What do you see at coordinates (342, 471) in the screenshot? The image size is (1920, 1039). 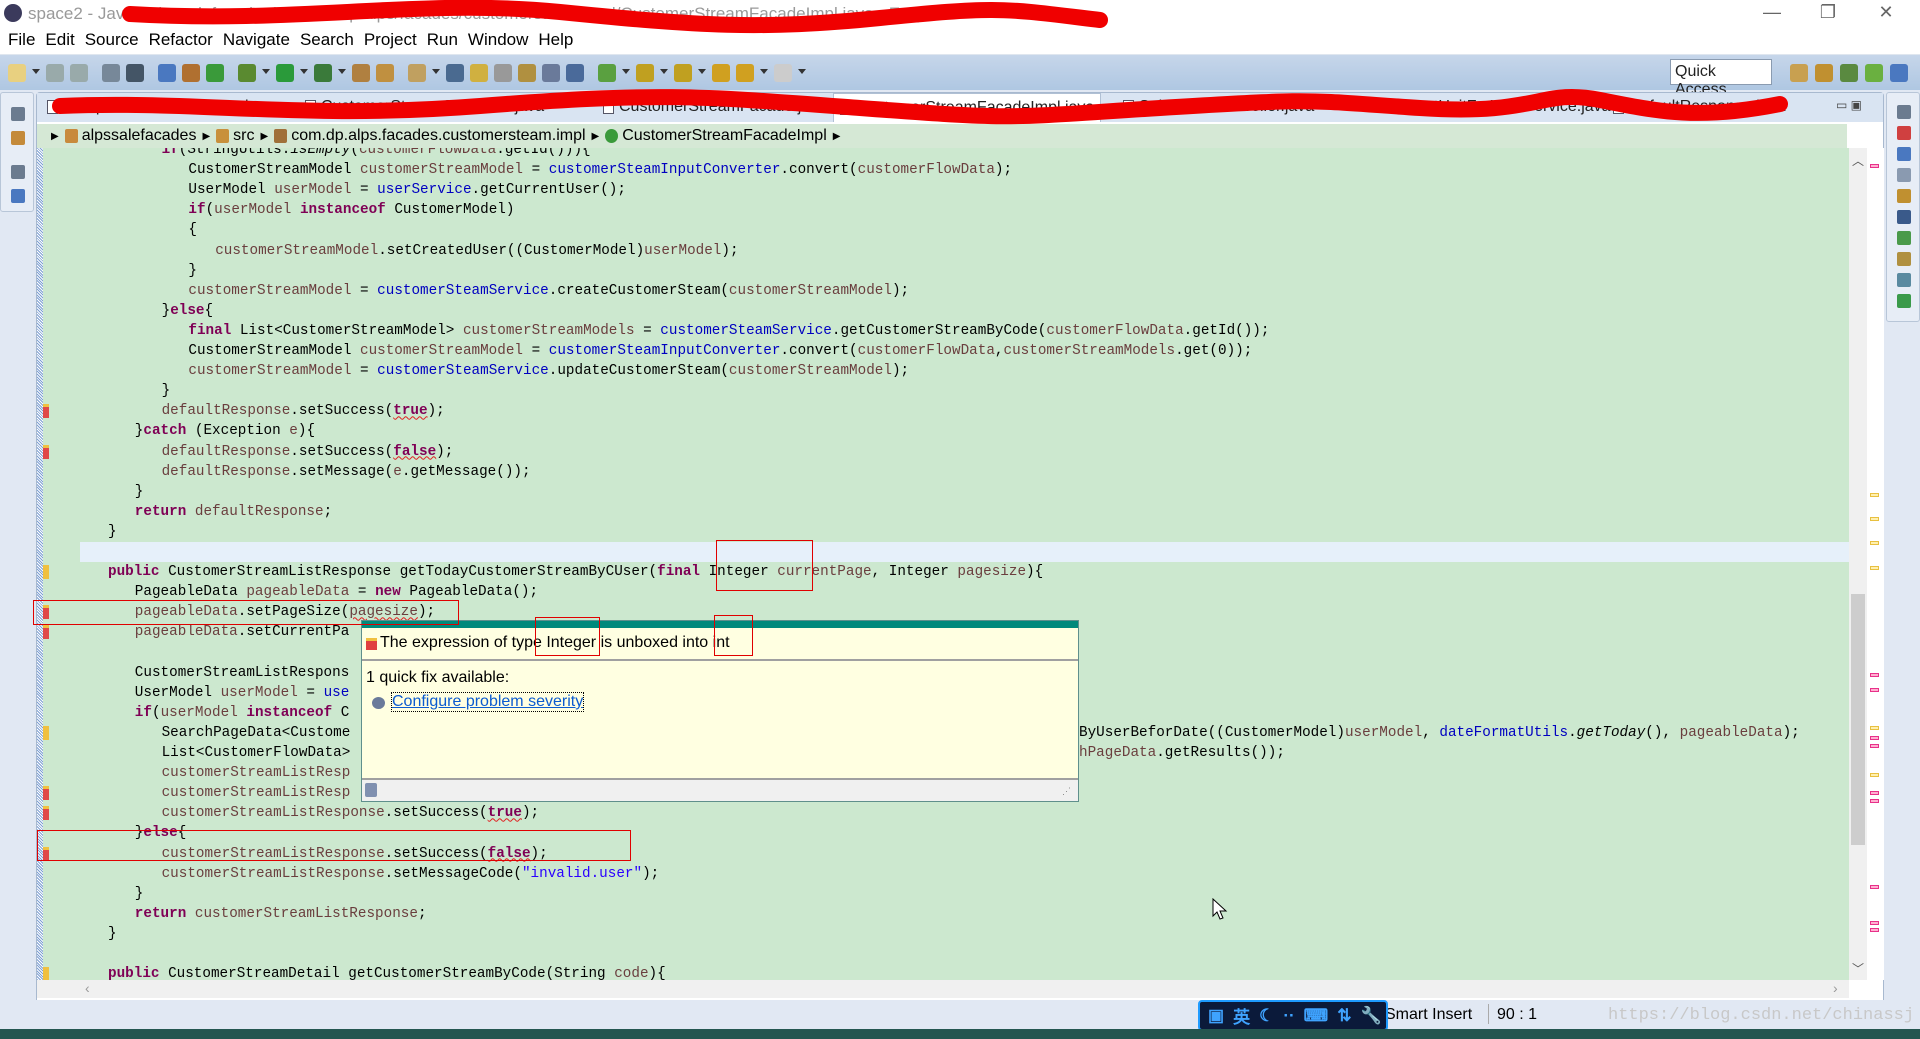 I see `code-token: .setMessage(` at bounding box center [342, 471].